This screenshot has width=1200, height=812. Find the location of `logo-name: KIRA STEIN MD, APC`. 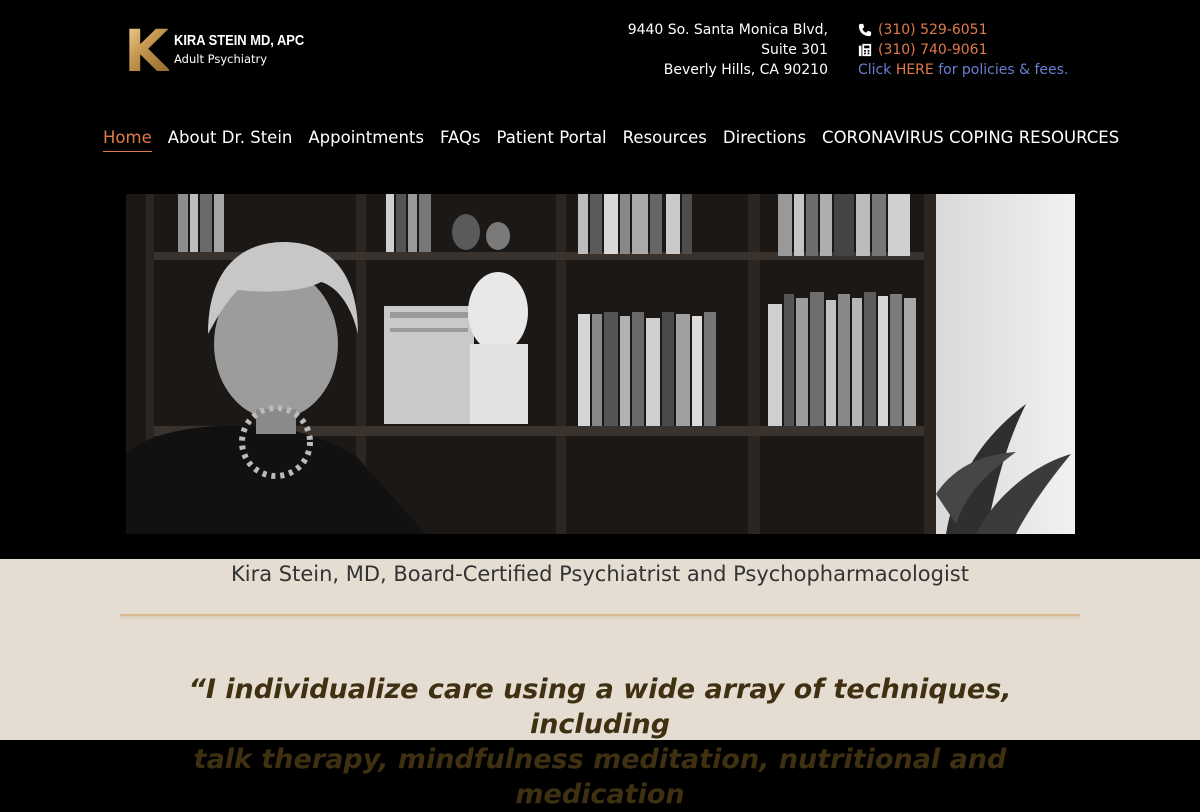

logo-name: KIRA STEIN MD, APC is located at coordinates (239, 40).